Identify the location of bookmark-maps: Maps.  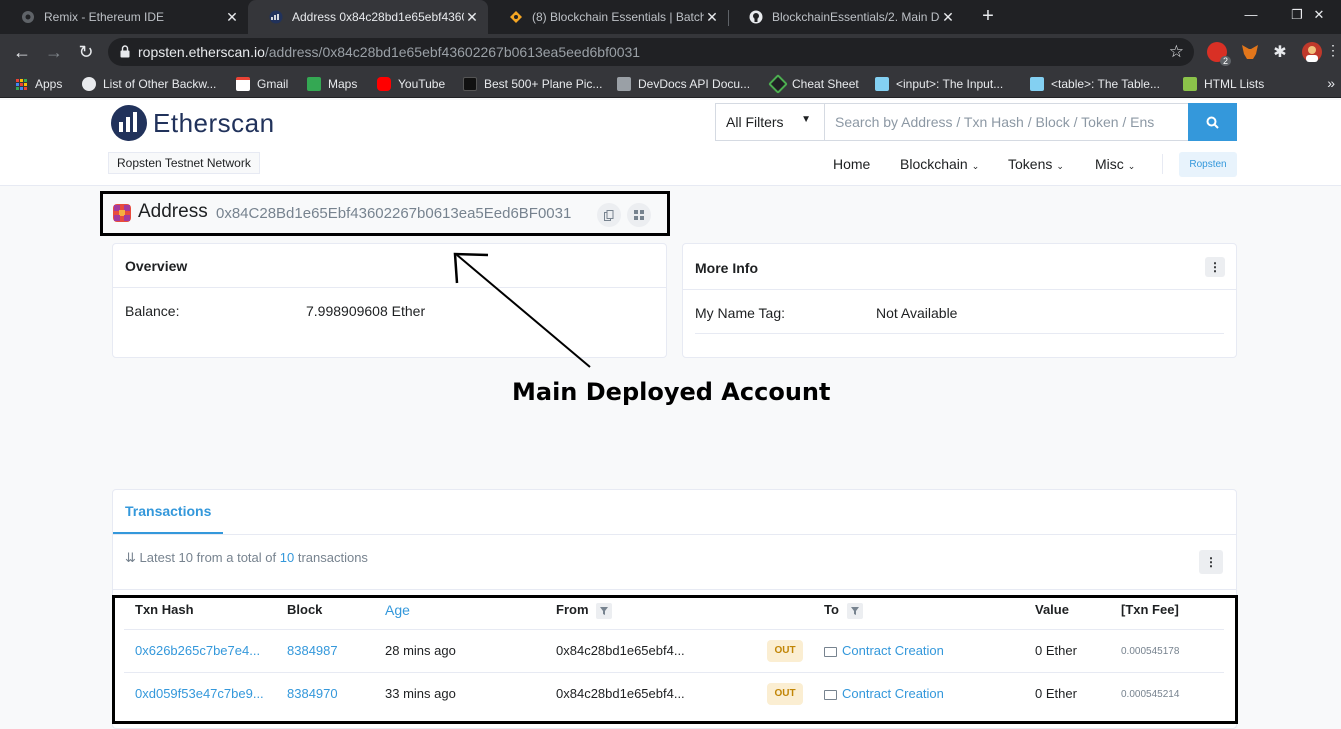
(332, 84).